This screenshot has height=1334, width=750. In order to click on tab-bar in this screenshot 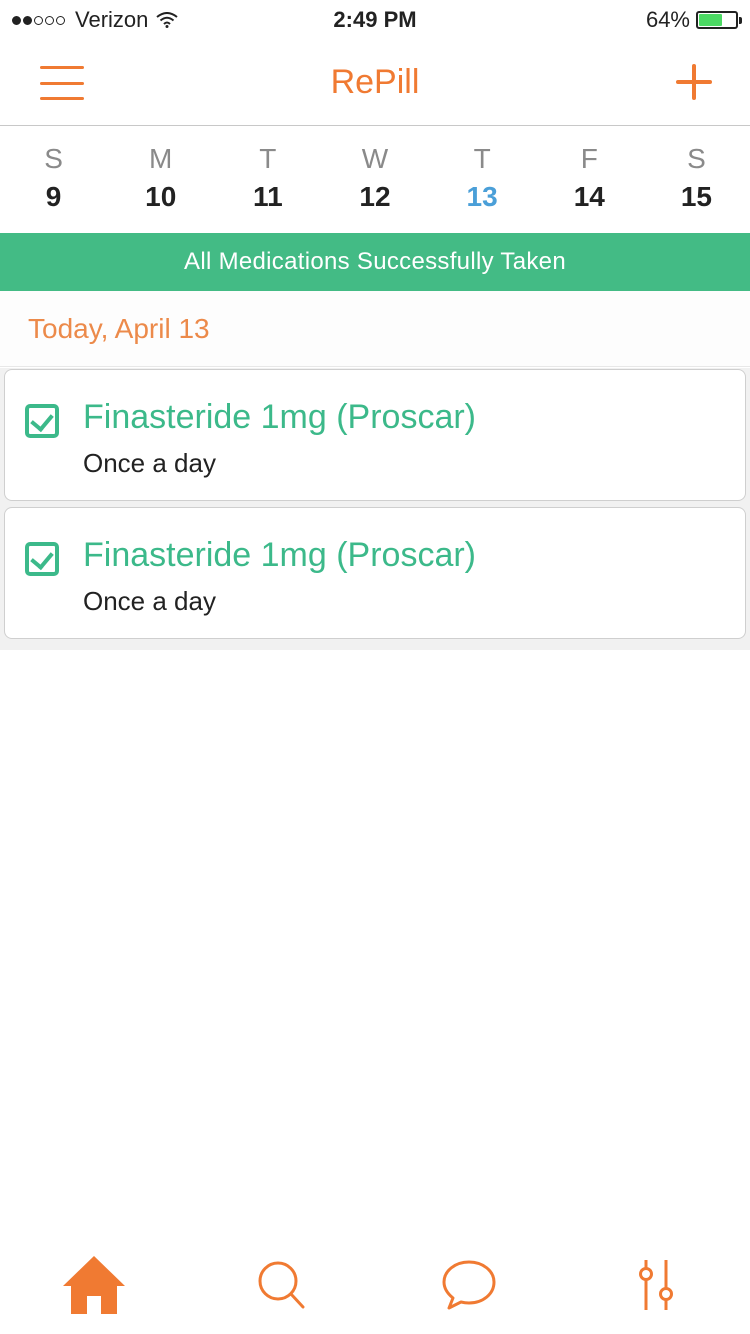, I will do `click(375, 1285)`.